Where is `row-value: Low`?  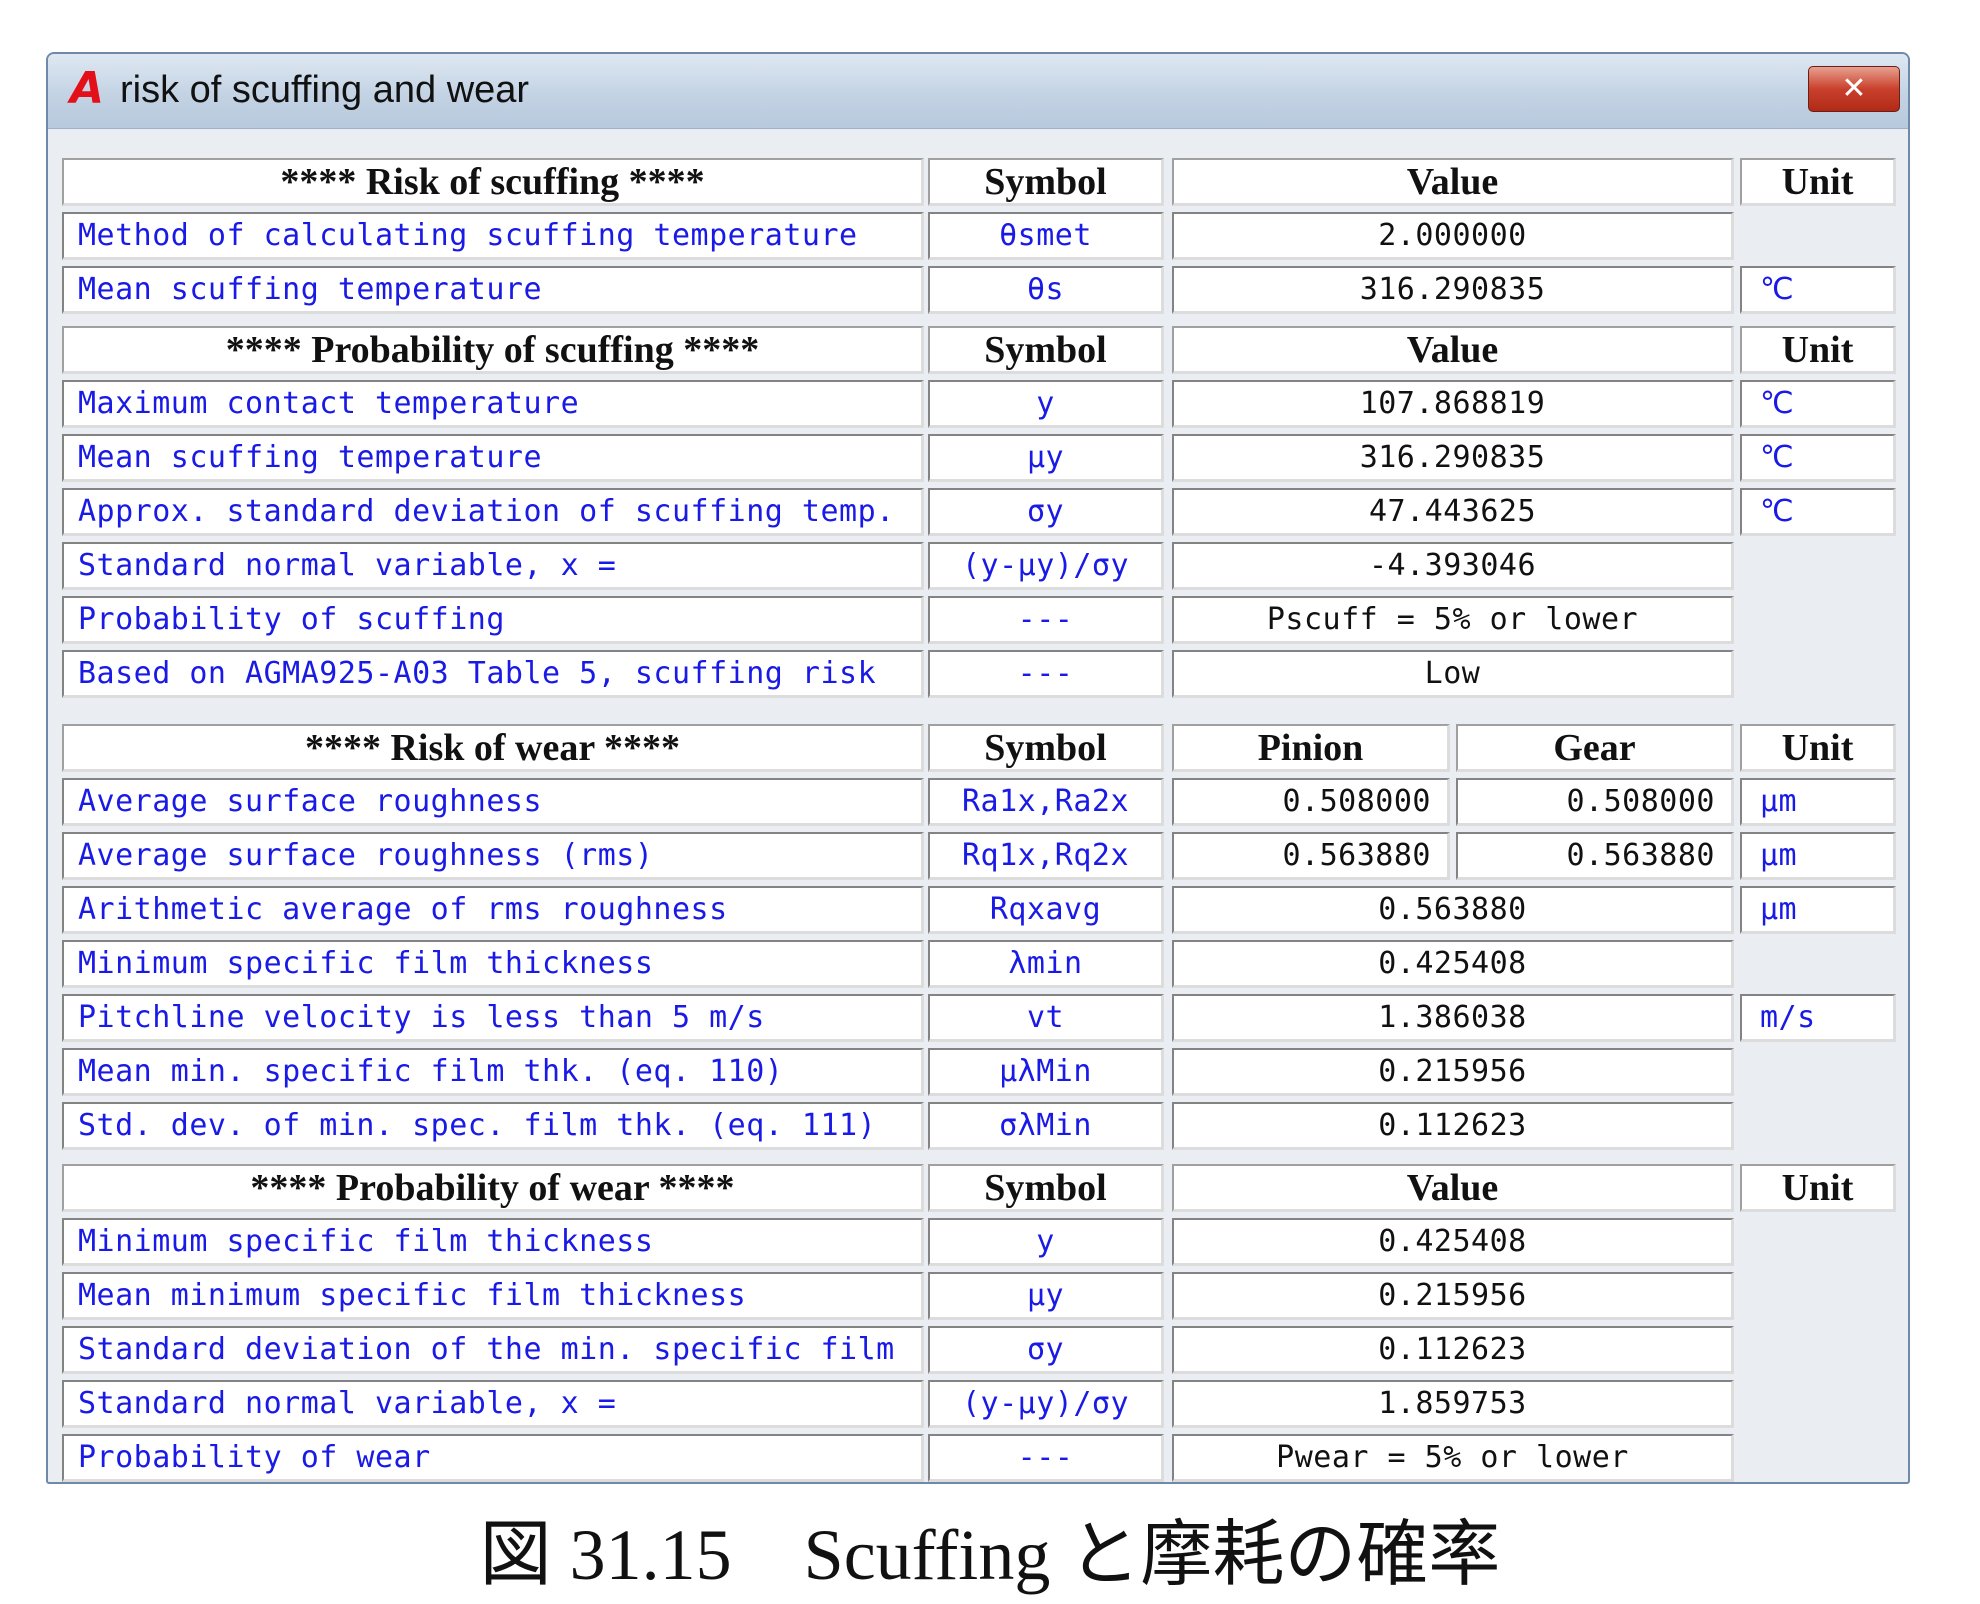
row-value: Low is located at coordinates (1452, 673).